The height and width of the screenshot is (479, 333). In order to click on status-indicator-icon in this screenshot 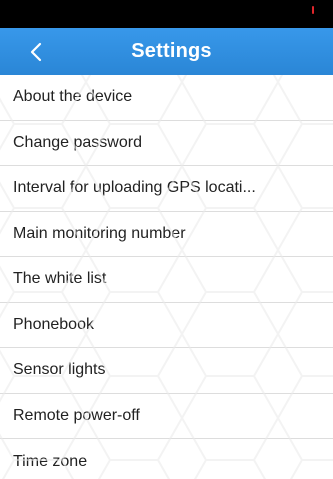, I will do `click(313, 10)`.